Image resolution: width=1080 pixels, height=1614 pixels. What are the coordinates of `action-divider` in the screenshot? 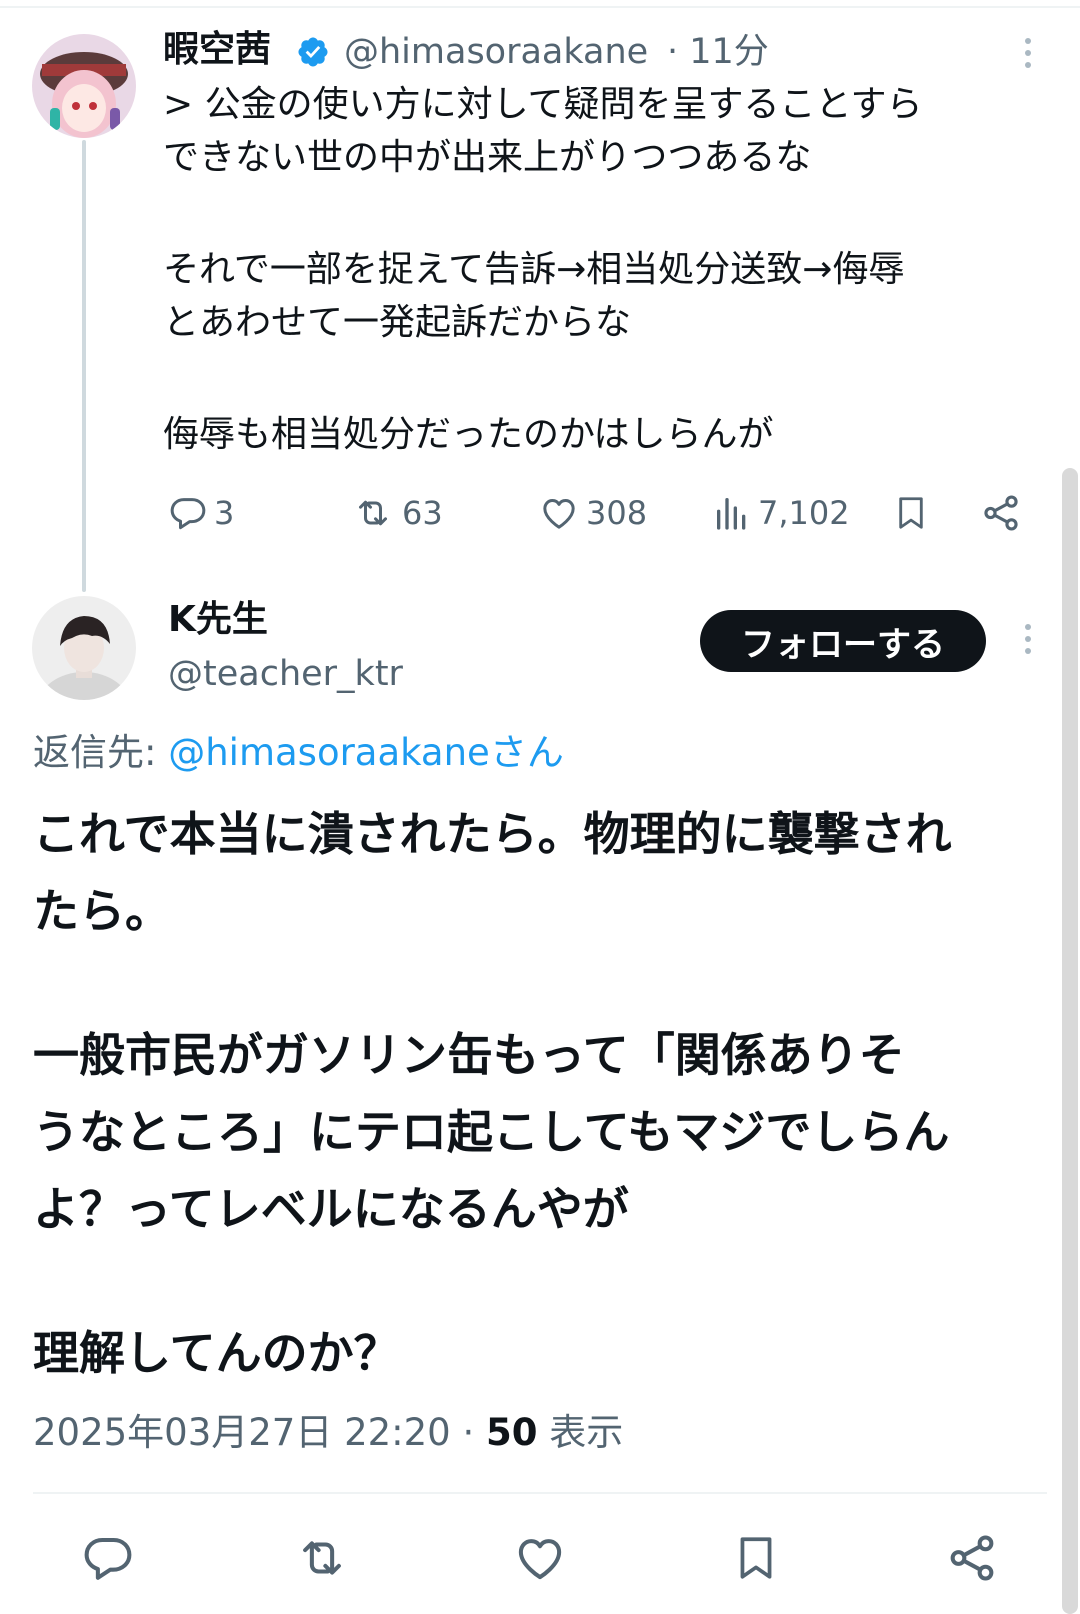 It's located at (540, 1493).